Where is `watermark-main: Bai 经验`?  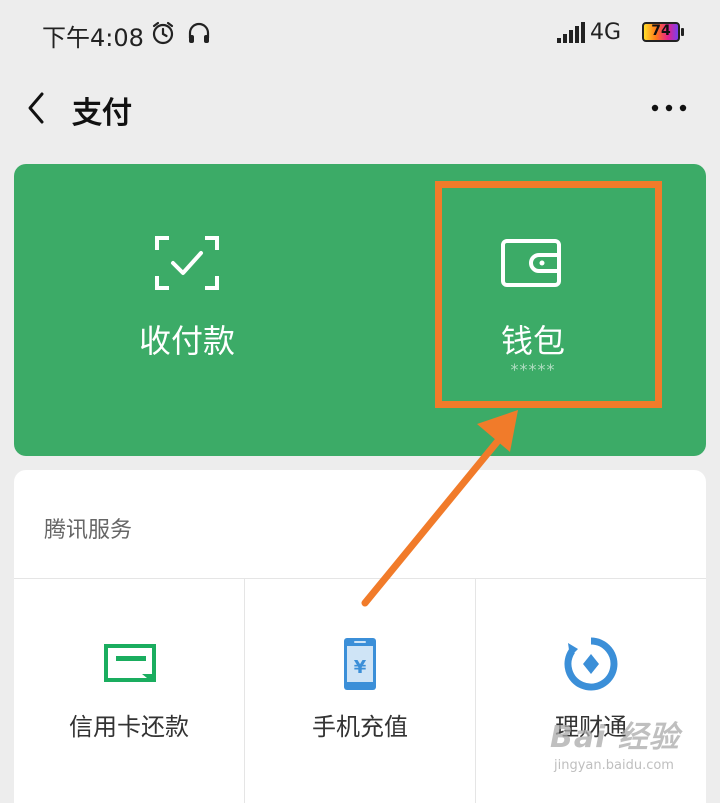 watermark-main: Bai 经验 is located at coordinates (615, 737).